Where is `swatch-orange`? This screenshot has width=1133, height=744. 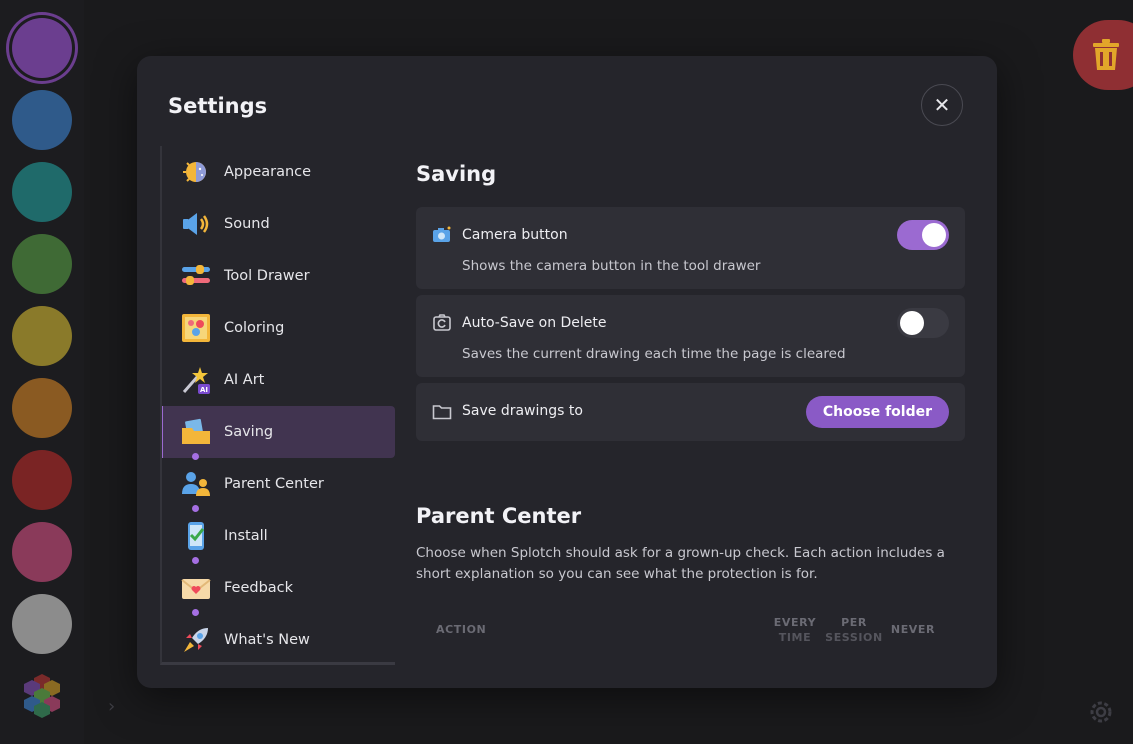 swatch-orange is located at coordinates (42, 408).